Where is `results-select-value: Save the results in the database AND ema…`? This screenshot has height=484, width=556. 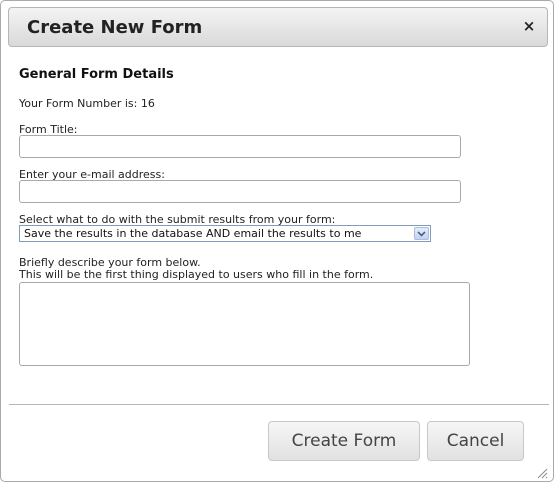 results-select-value: Save the results in the database AND ema… is located at coordinates (193, 233).